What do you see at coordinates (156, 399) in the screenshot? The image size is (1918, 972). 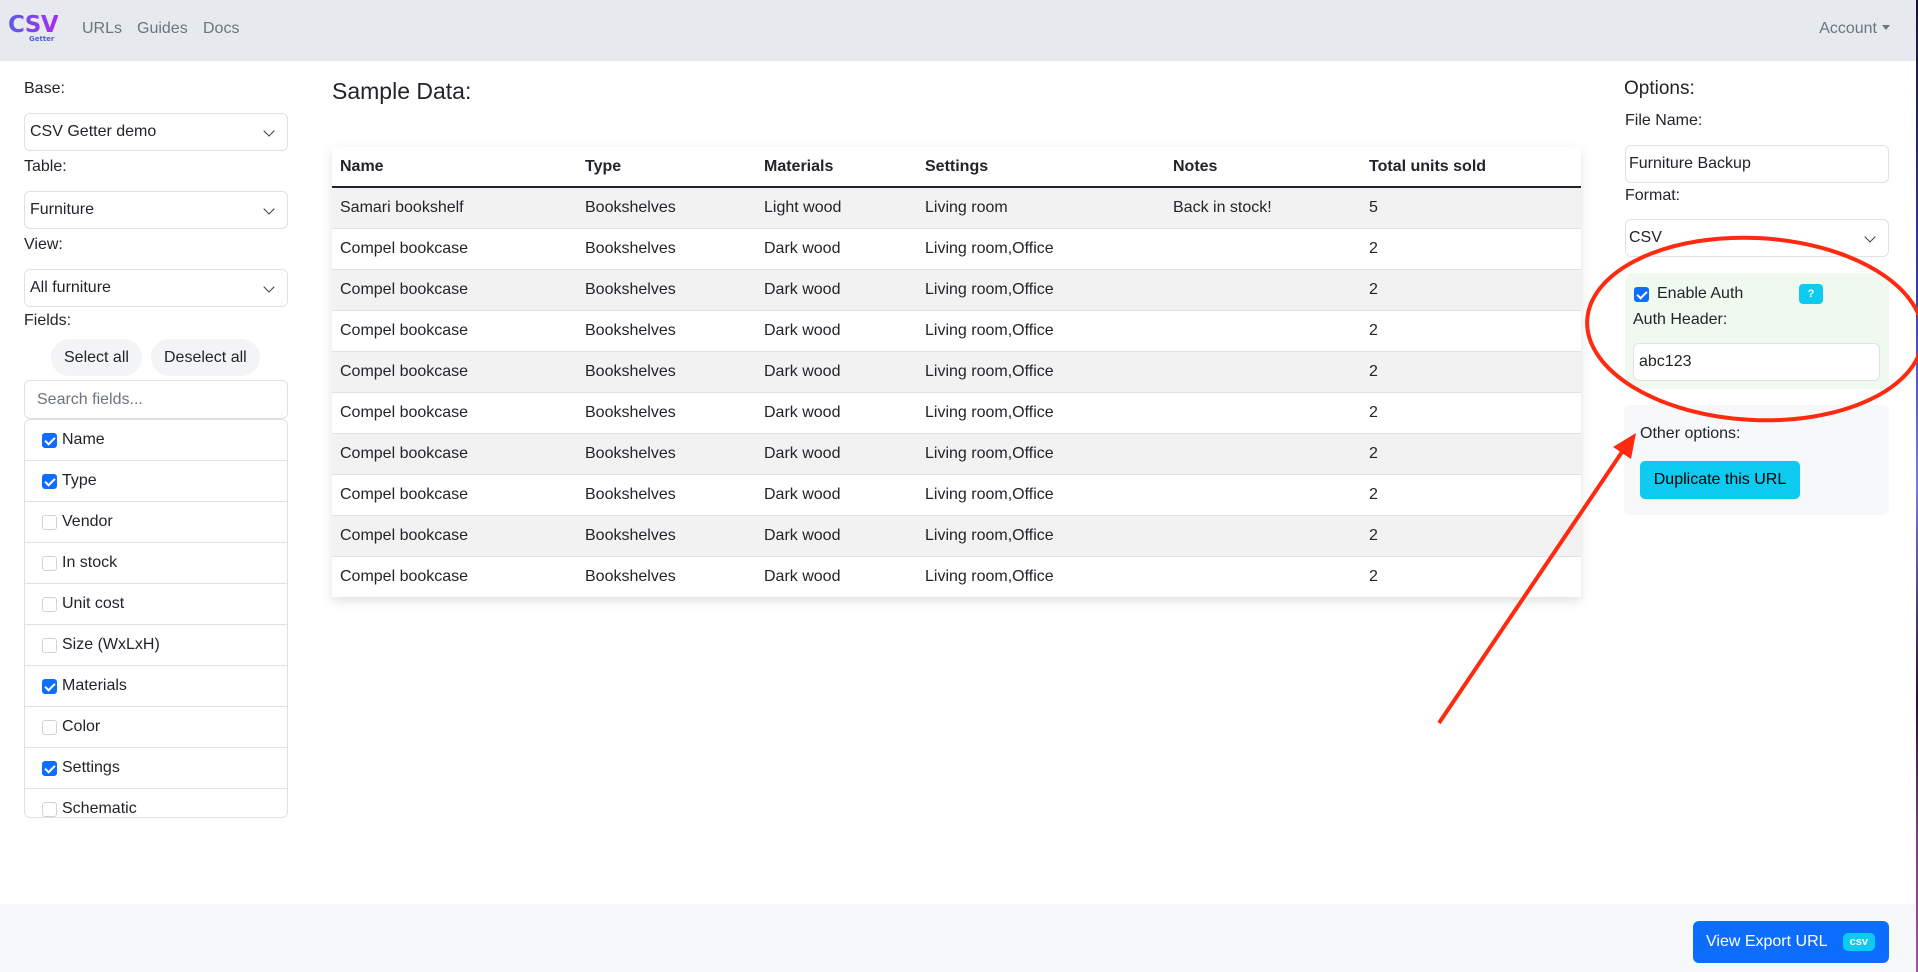 I see `search-fields-input` at bounding box center [156, 399].